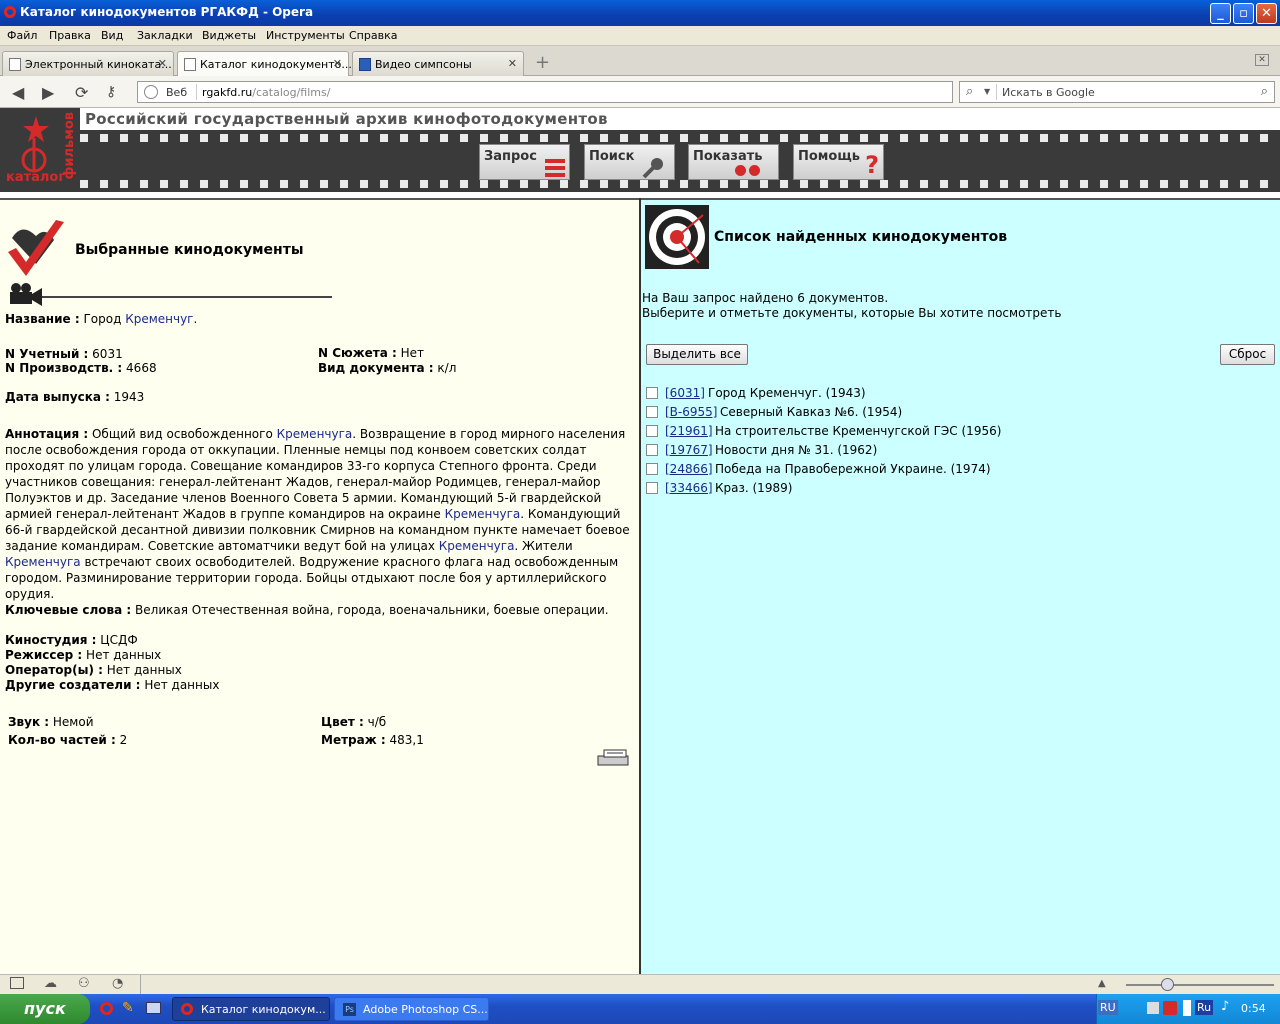  Describe the element at coordinates (1204, 1007) in the screenshot. I see `keyboard-layout-indicator: Ru` at that location.